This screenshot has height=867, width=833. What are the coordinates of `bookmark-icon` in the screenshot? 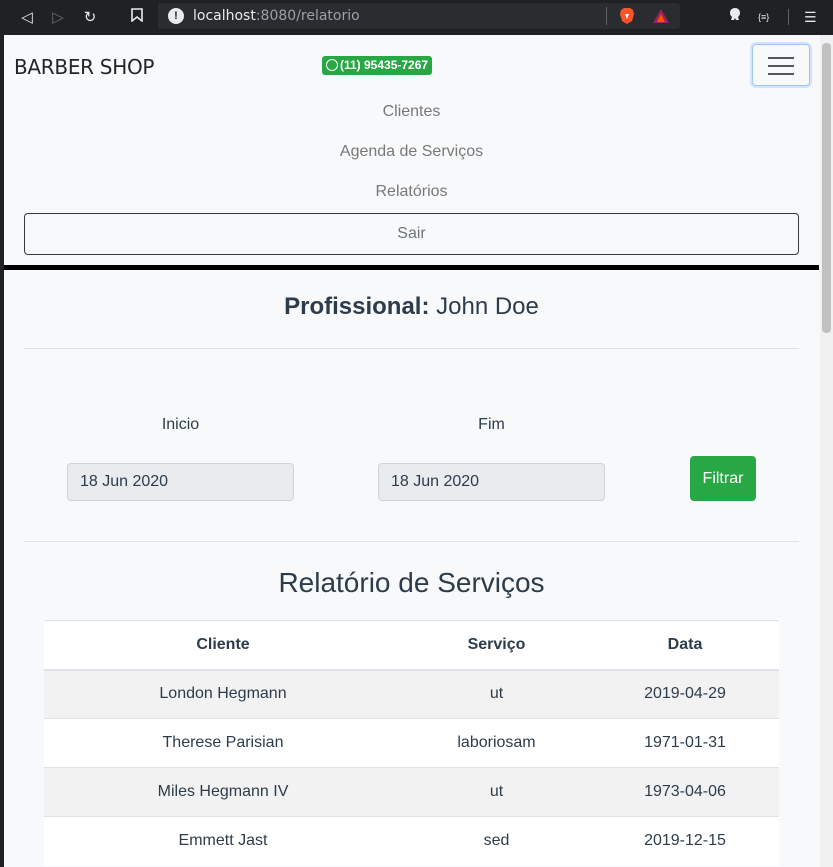 It's located at (137, 17).